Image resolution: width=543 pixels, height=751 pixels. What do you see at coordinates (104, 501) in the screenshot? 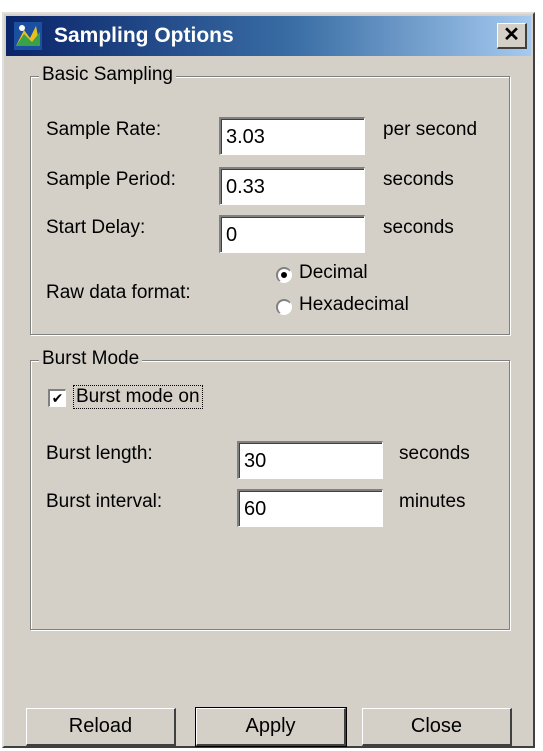
I see `burst-interval-label: Burst interval:` at bounding box center [104, 501].